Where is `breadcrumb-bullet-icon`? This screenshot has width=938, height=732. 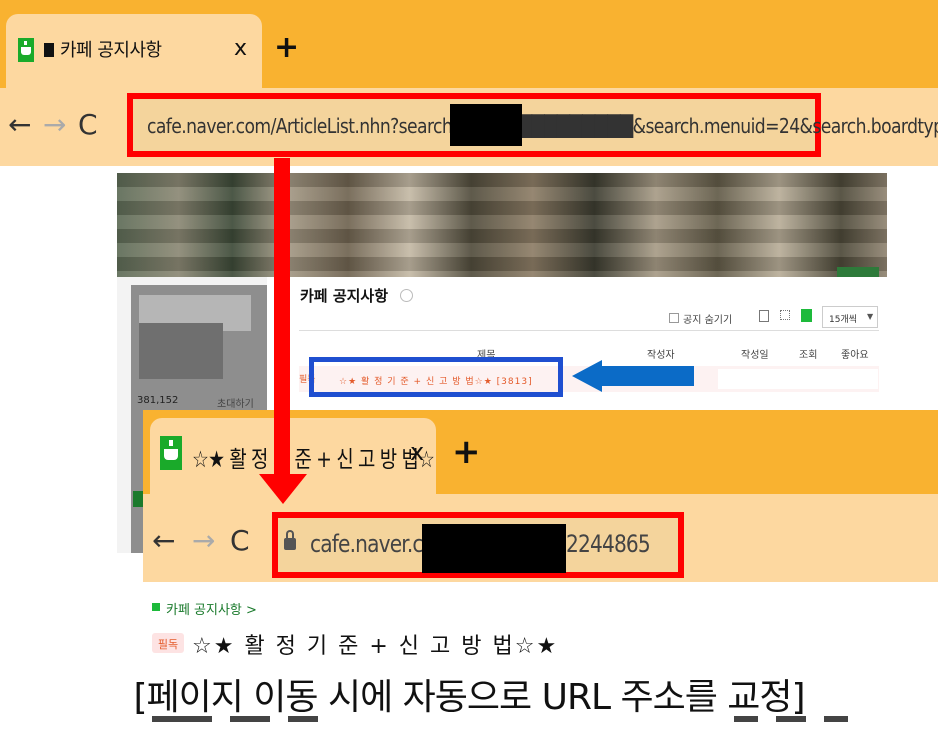 breadcrumb-bullet-icon is located at coordinates (156, 607).